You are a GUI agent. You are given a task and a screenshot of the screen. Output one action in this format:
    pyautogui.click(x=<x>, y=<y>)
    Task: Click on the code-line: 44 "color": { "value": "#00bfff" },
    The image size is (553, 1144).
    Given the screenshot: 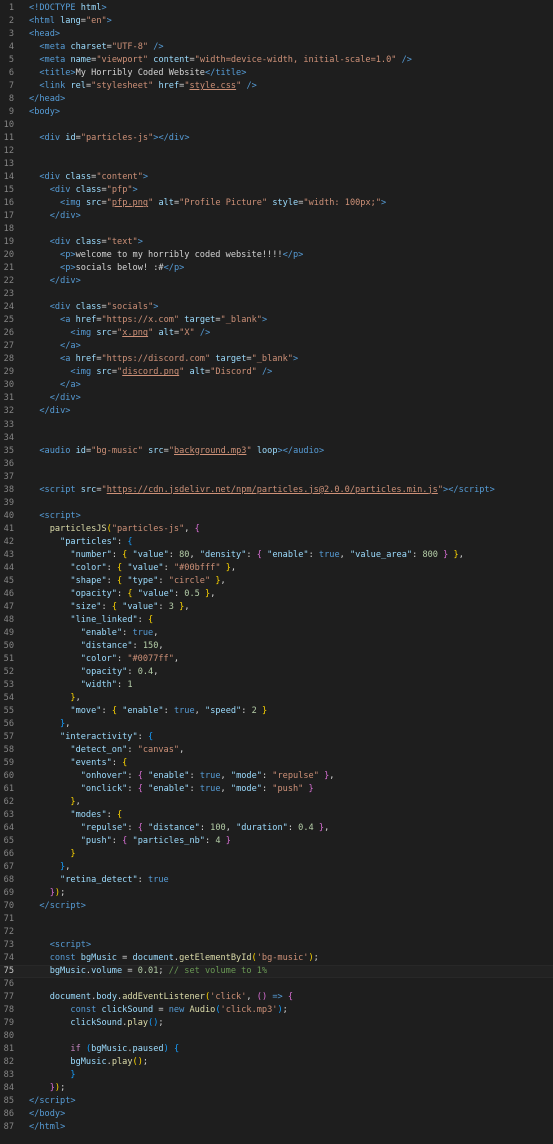 What is the action you would take?
    pyautogui.click(x=276, y=568)
    